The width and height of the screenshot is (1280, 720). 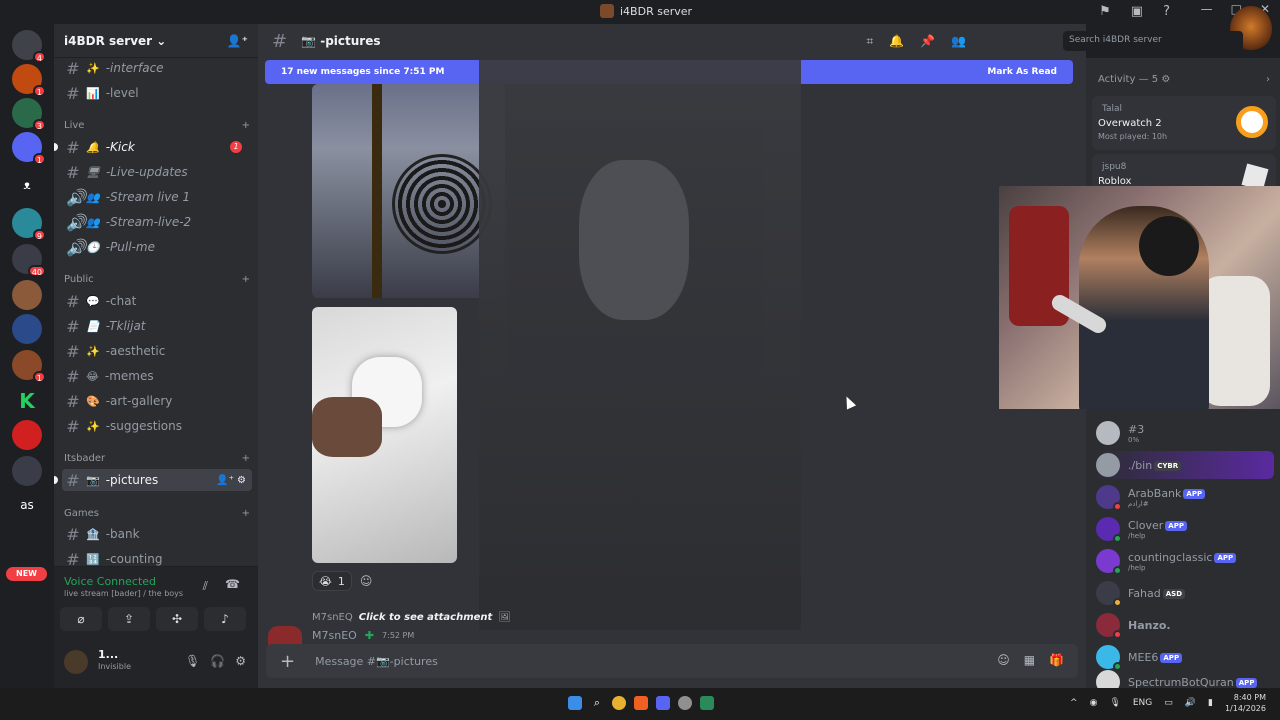 I want to click on sticker-icon: ▦, so click(x=1029, y=660).